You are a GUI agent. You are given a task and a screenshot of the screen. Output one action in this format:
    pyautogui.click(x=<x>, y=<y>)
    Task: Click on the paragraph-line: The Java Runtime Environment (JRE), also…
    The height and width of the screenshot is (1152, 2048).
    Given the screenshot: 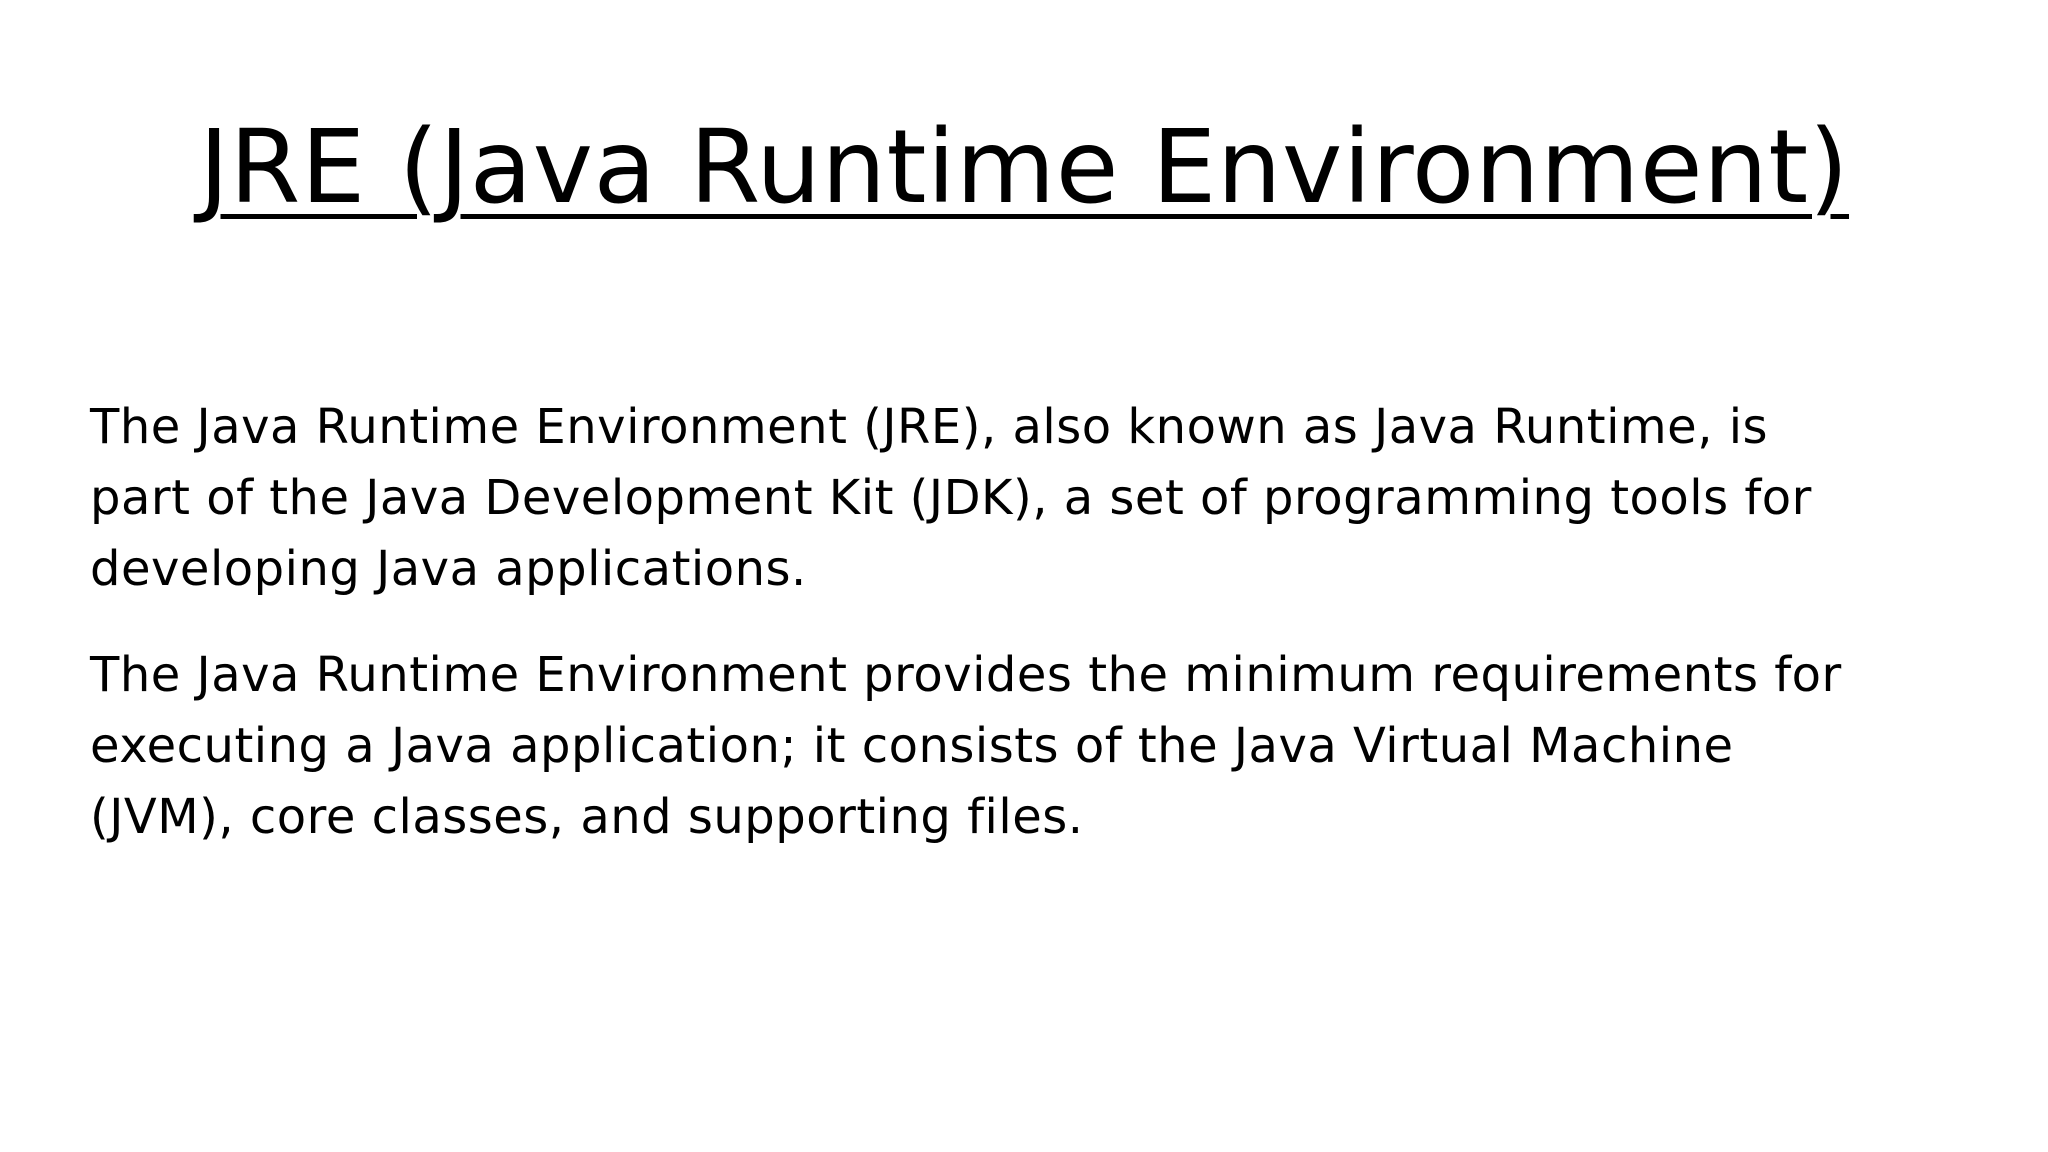 What is the action you would take?
    pyautogui.click(x=929, y=427)
    